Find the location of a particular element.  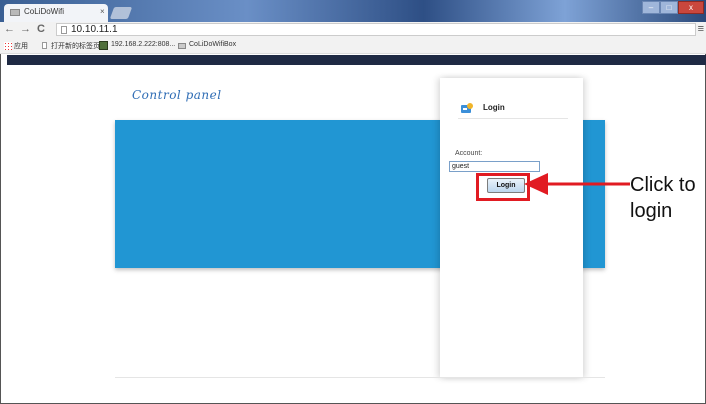

browser-tab: CoLiDoWifi × is located at coordinates (56, 13).